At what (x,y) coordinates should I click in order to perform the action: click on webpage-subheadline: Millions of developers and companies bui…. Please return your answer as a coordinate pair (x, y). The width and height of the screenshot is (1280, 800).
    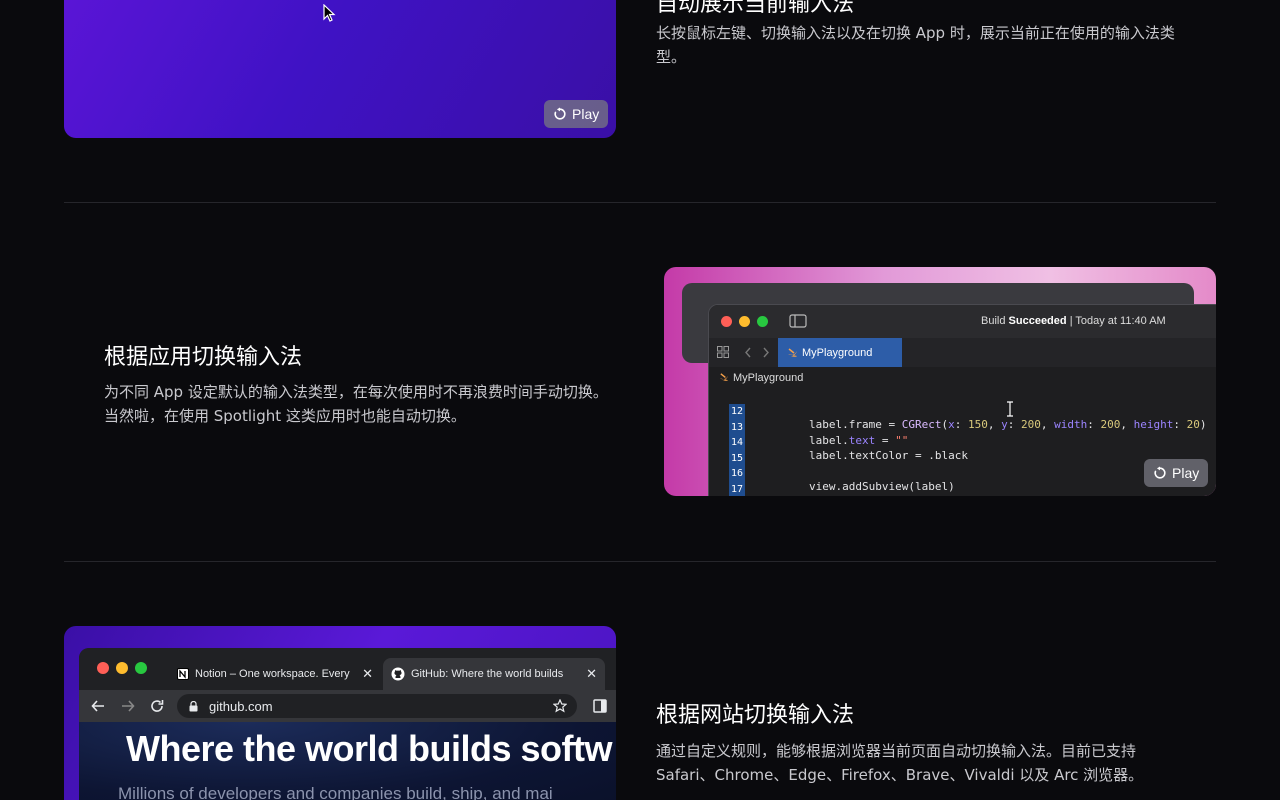
    Looking at the image, I should click on (335, 792).